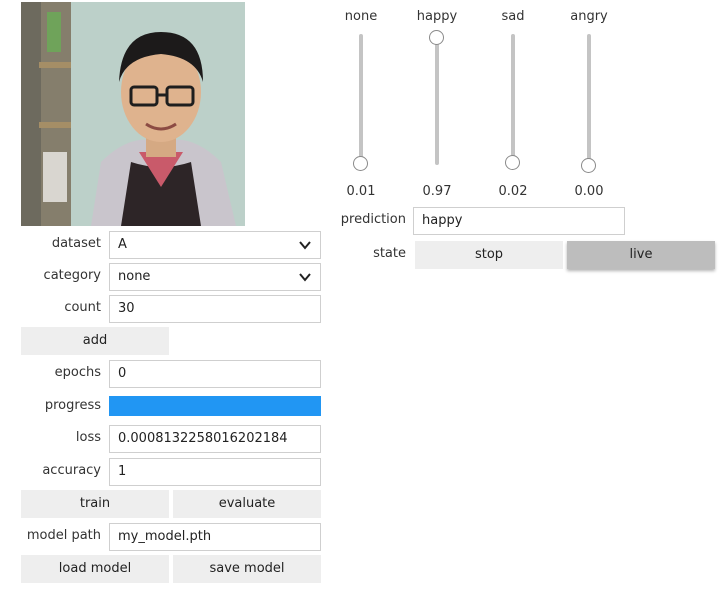 Image resolution: width=723 pixels, height=595 pixels. What do you see at coordinates (215, 277) in the screenshot?
I see `category-select: none` at bounding box center [215, 277].